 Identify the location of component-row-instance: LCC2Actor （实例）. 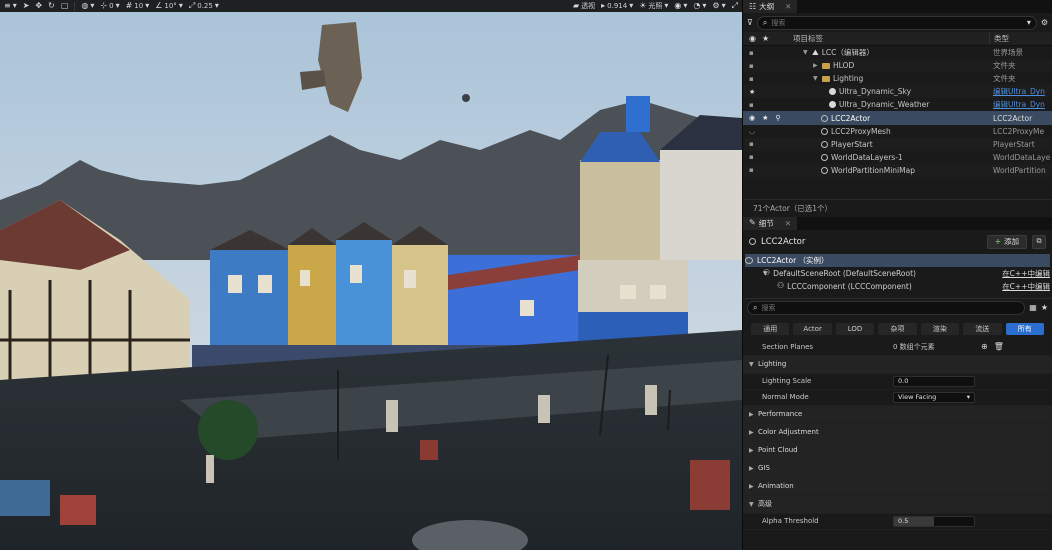
(897, 260).